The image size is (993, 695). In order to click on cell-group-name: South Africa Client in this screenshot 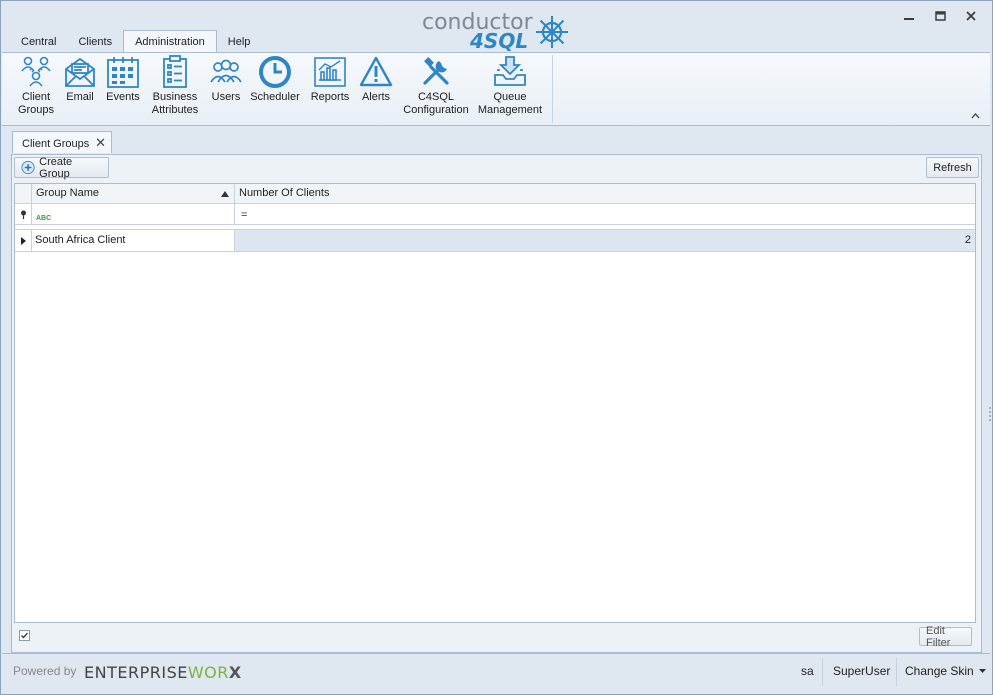, I will do `click(133, 240)`.